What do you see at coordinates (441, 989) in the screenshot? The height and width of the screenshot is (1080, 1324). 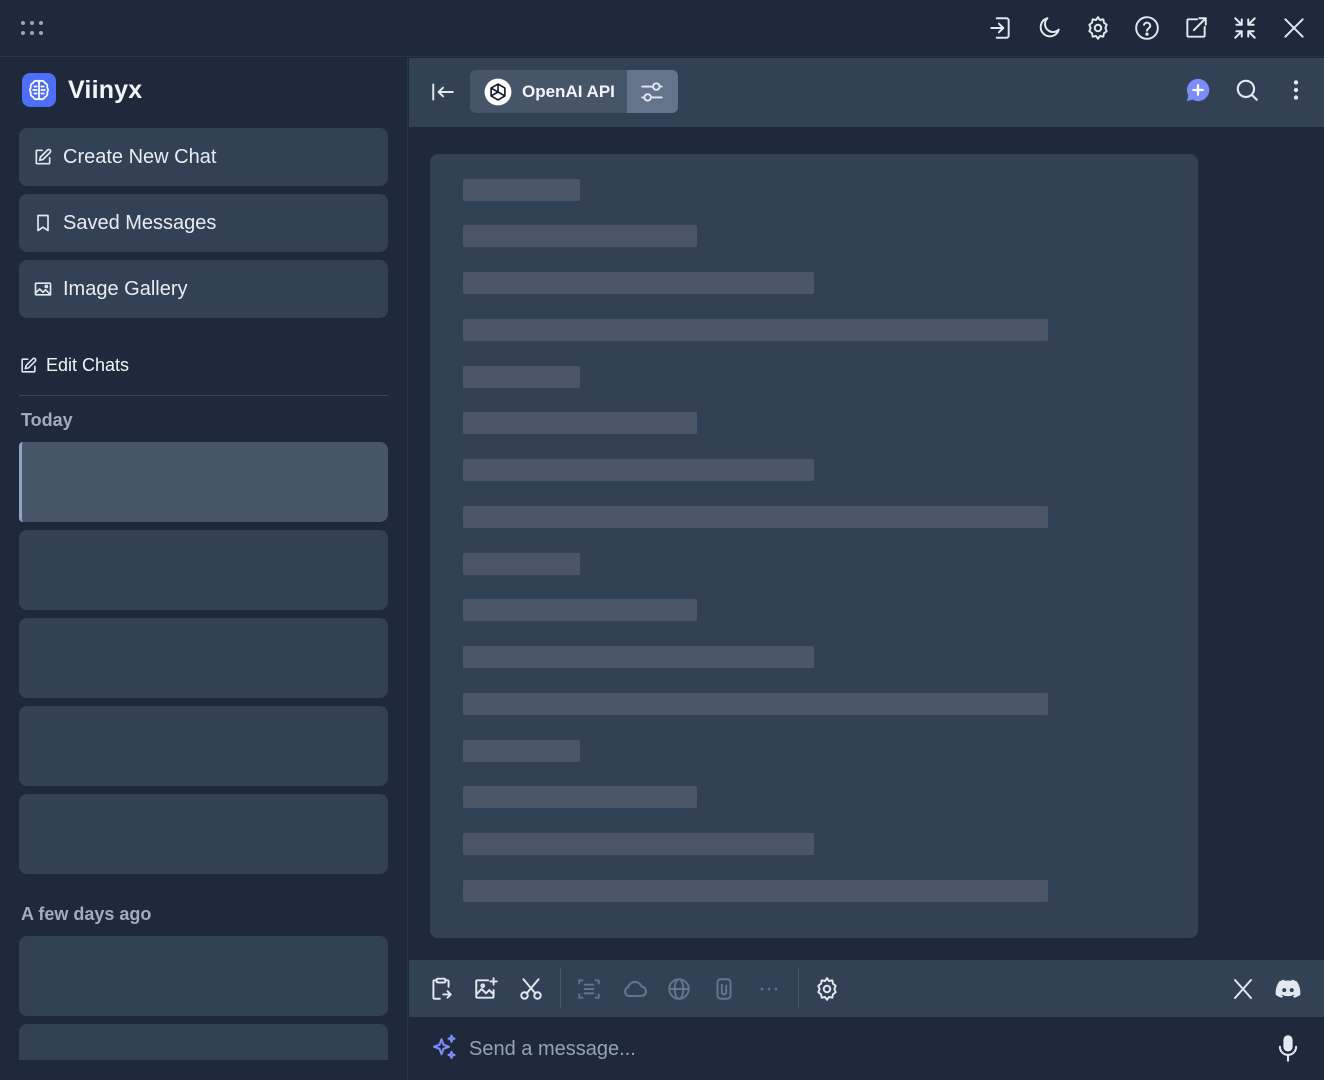 I see `clipboard-icon` at bounding box center [441, 989].